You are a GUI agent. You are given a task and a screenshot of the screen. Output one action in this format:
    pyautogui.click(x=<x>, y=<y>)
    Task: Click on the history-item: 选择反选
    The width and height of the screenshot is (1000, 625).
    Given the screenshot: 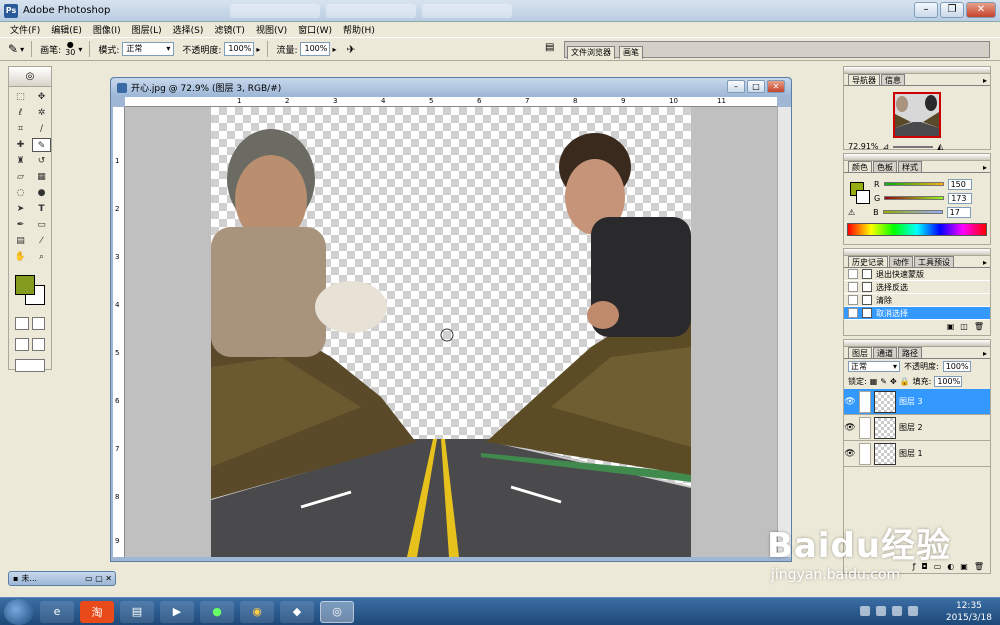 What is the action you would take?
    pyautogui.click(x=917, y=287)
    